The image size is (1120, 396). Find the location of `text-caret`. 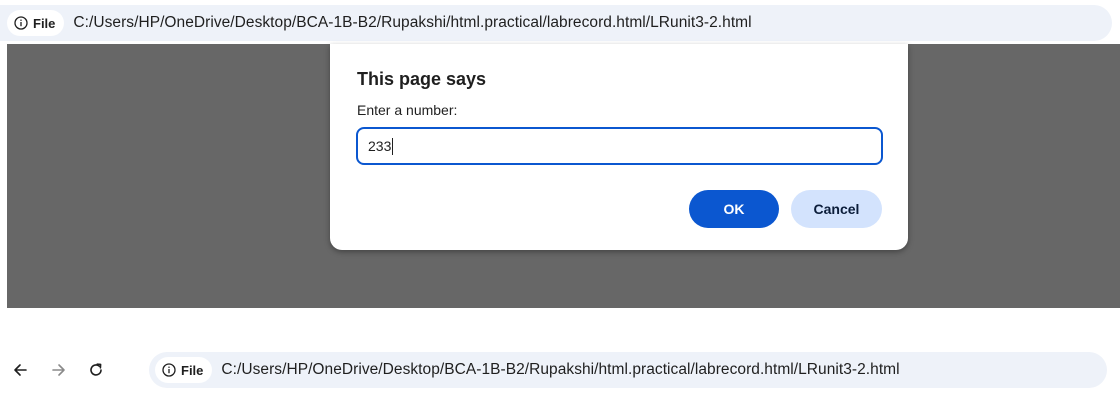

text-caret is located at coordinates (393, 146).